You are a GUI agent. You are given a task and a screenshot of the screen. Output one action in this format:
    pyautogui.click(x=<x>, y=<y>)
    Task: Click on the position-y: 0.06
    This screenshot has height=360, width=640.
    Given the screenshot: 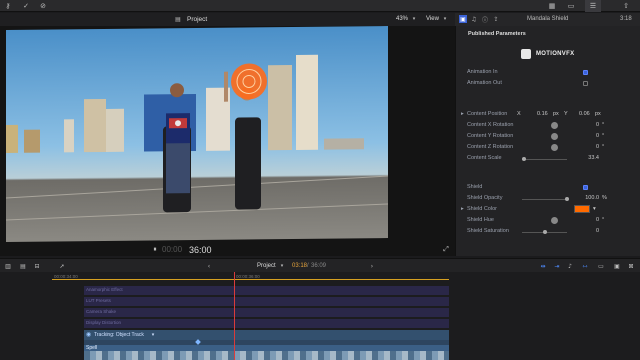 What is the action you would take?
    pyautogui.click(x=584, y=114)
    